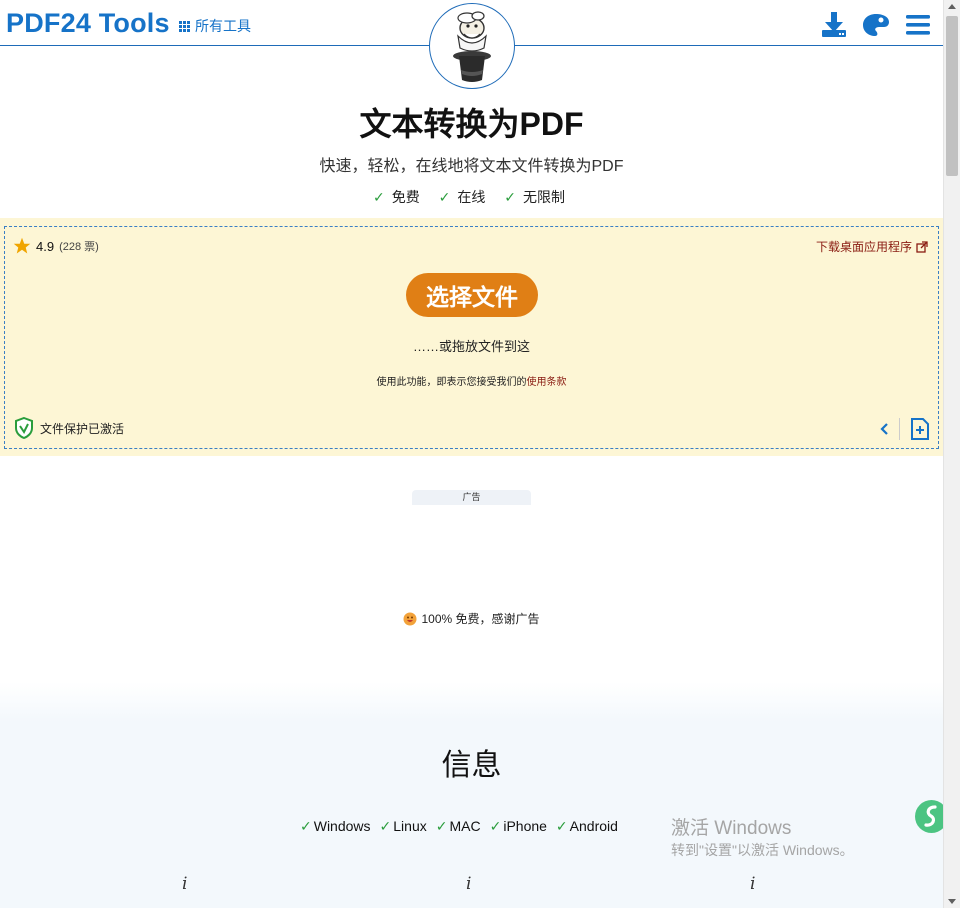 This screenshot has height=908, width=960. Describe the element at coordinates (462, 197) in the screenshot. I see `feature-item: ✓ 在线` at that location.